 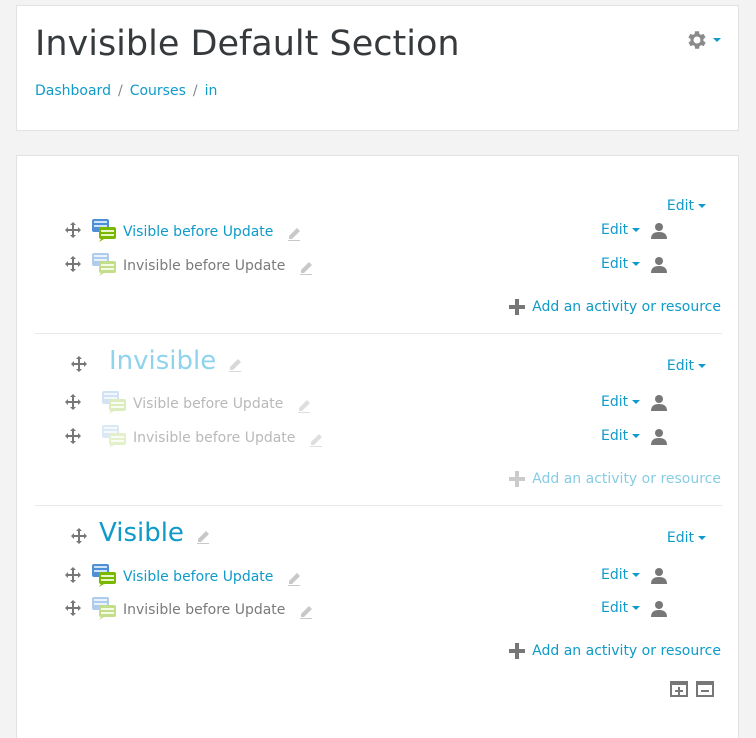 I want to click on breadcrumb-in: in, so click(x=211, y=91).